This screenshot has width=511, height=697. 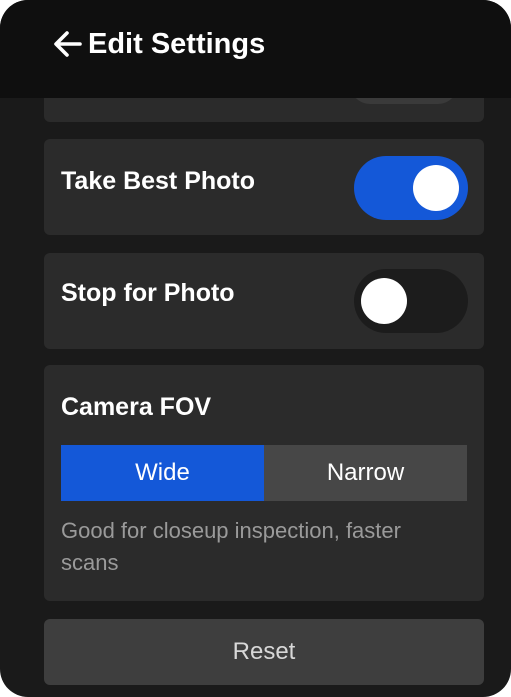 What do you see at coordinates (365, 473) in the screenshot?
I see `fov-option-narrow: Narrow` at bounding box center [365, 473].